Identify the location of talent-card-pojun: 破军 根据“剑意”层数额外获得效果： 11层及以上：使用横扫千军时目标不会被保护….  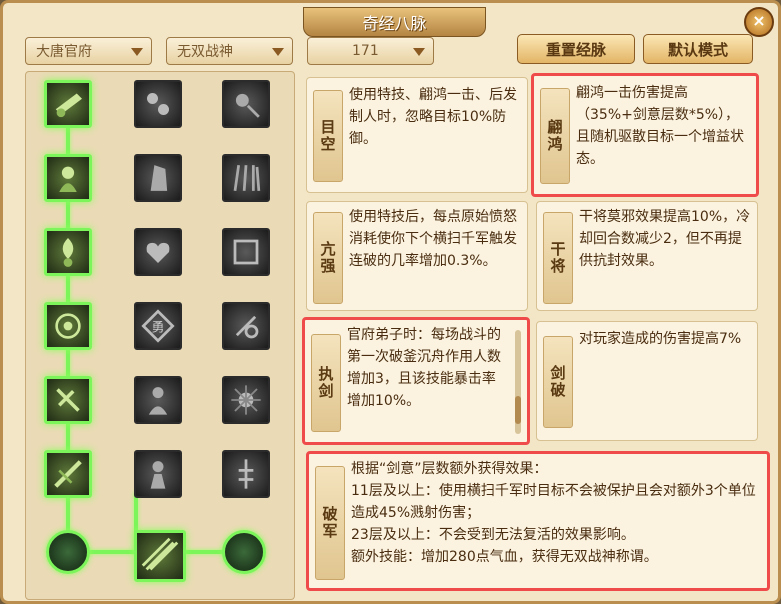
(538, 521).